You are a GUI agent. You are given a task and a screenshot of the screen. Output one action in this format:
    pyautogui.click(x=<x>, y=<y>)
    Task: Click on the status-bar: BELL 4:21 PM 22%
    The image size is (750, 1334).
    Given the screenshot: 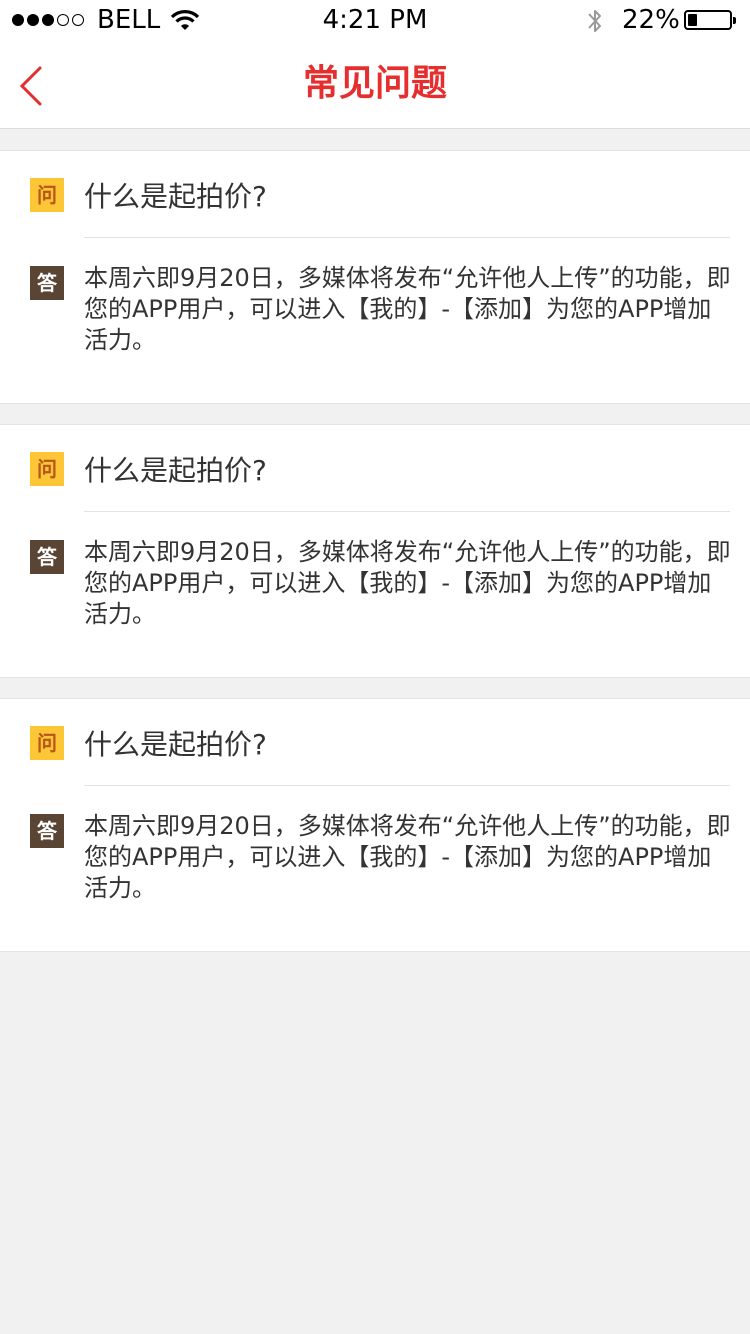 What is the action you would take?
    pyautogui.click(x=375, y=20)
    